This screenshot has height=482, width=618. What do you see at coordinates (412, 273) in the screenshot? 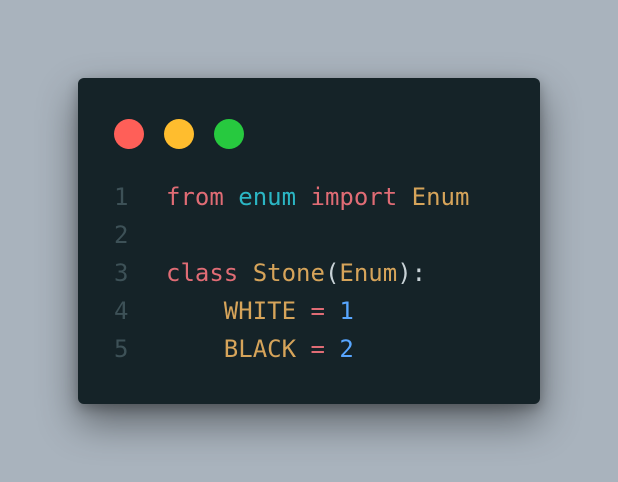
I see `code-token: ):` at bounding box center [412, 273].